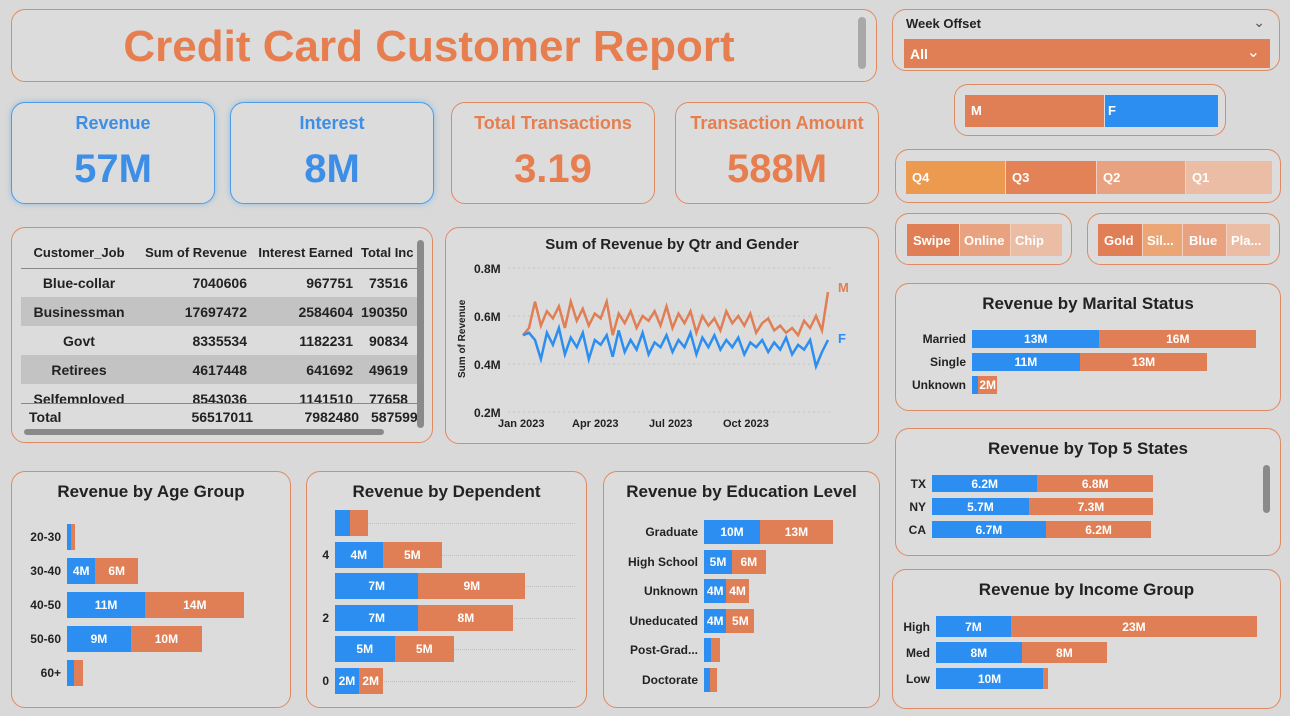 The width and height of the screenshot is (1290, 716). What do you see at coordinates (1141, 177) in the screenshot?
I see `quarter-option-q2: Q2` at bounding box center [1141, 177].